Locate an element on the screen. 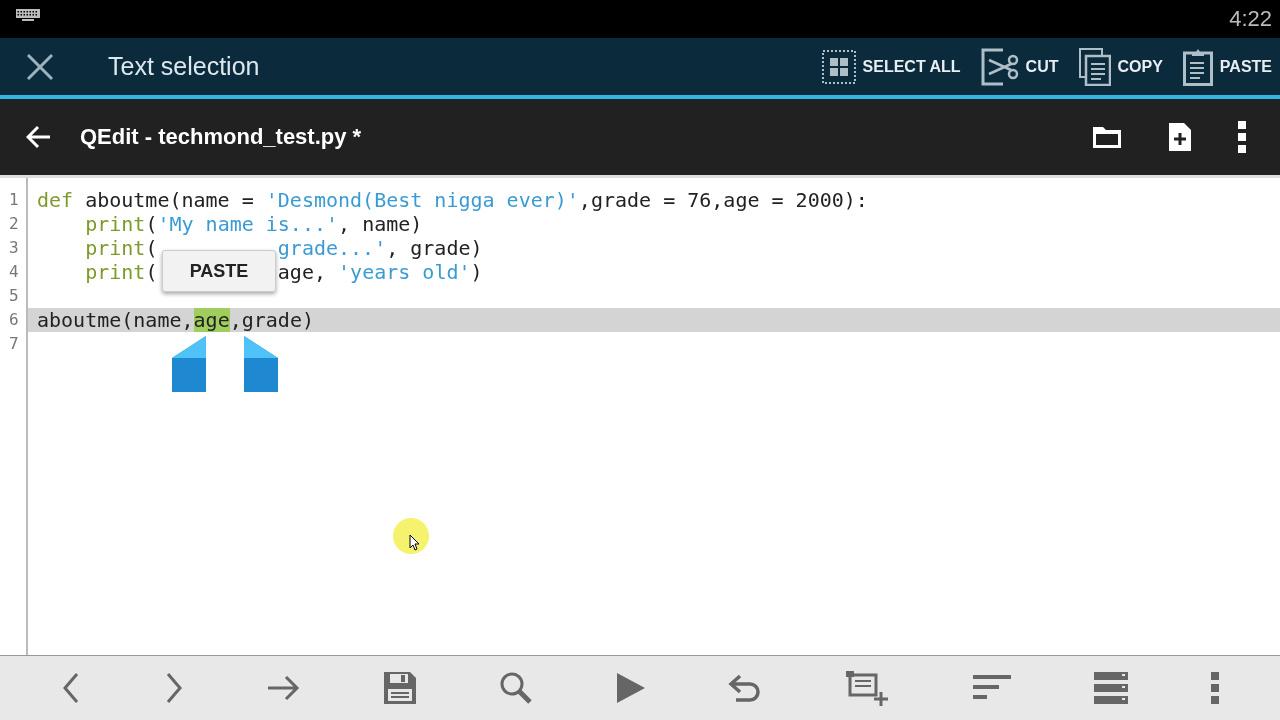  code-text: 'Desmond(Best nigga ever)' is located at coordinates (422, 200).